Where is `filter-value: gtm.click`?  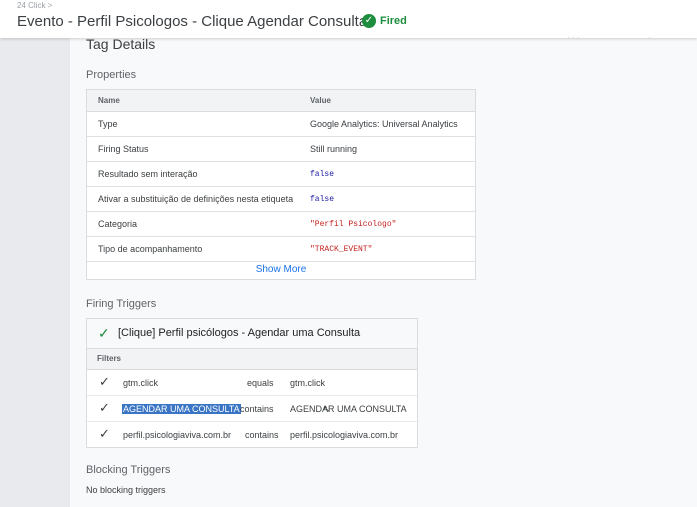 filter-value: gtm.click is located at coordinates (308, 383).